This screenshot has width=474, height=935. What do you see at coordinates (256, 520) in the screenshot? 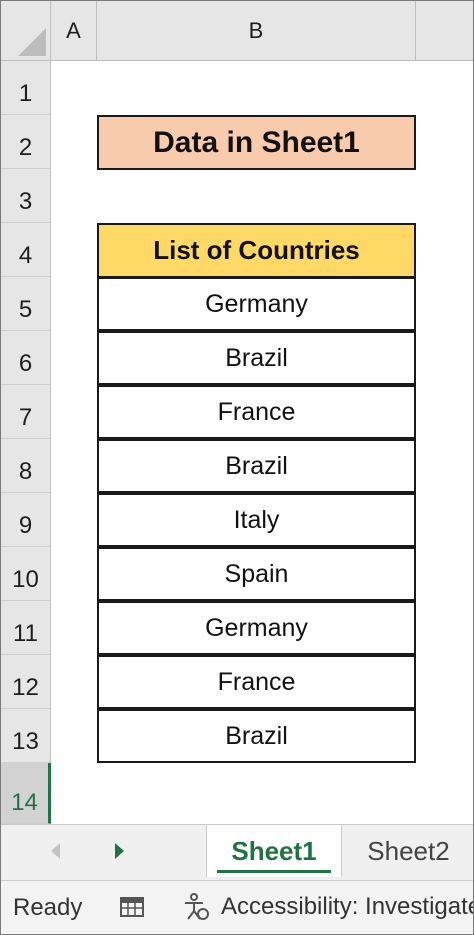
I see `country-cell: Italy` at bounding box center [256, 520].